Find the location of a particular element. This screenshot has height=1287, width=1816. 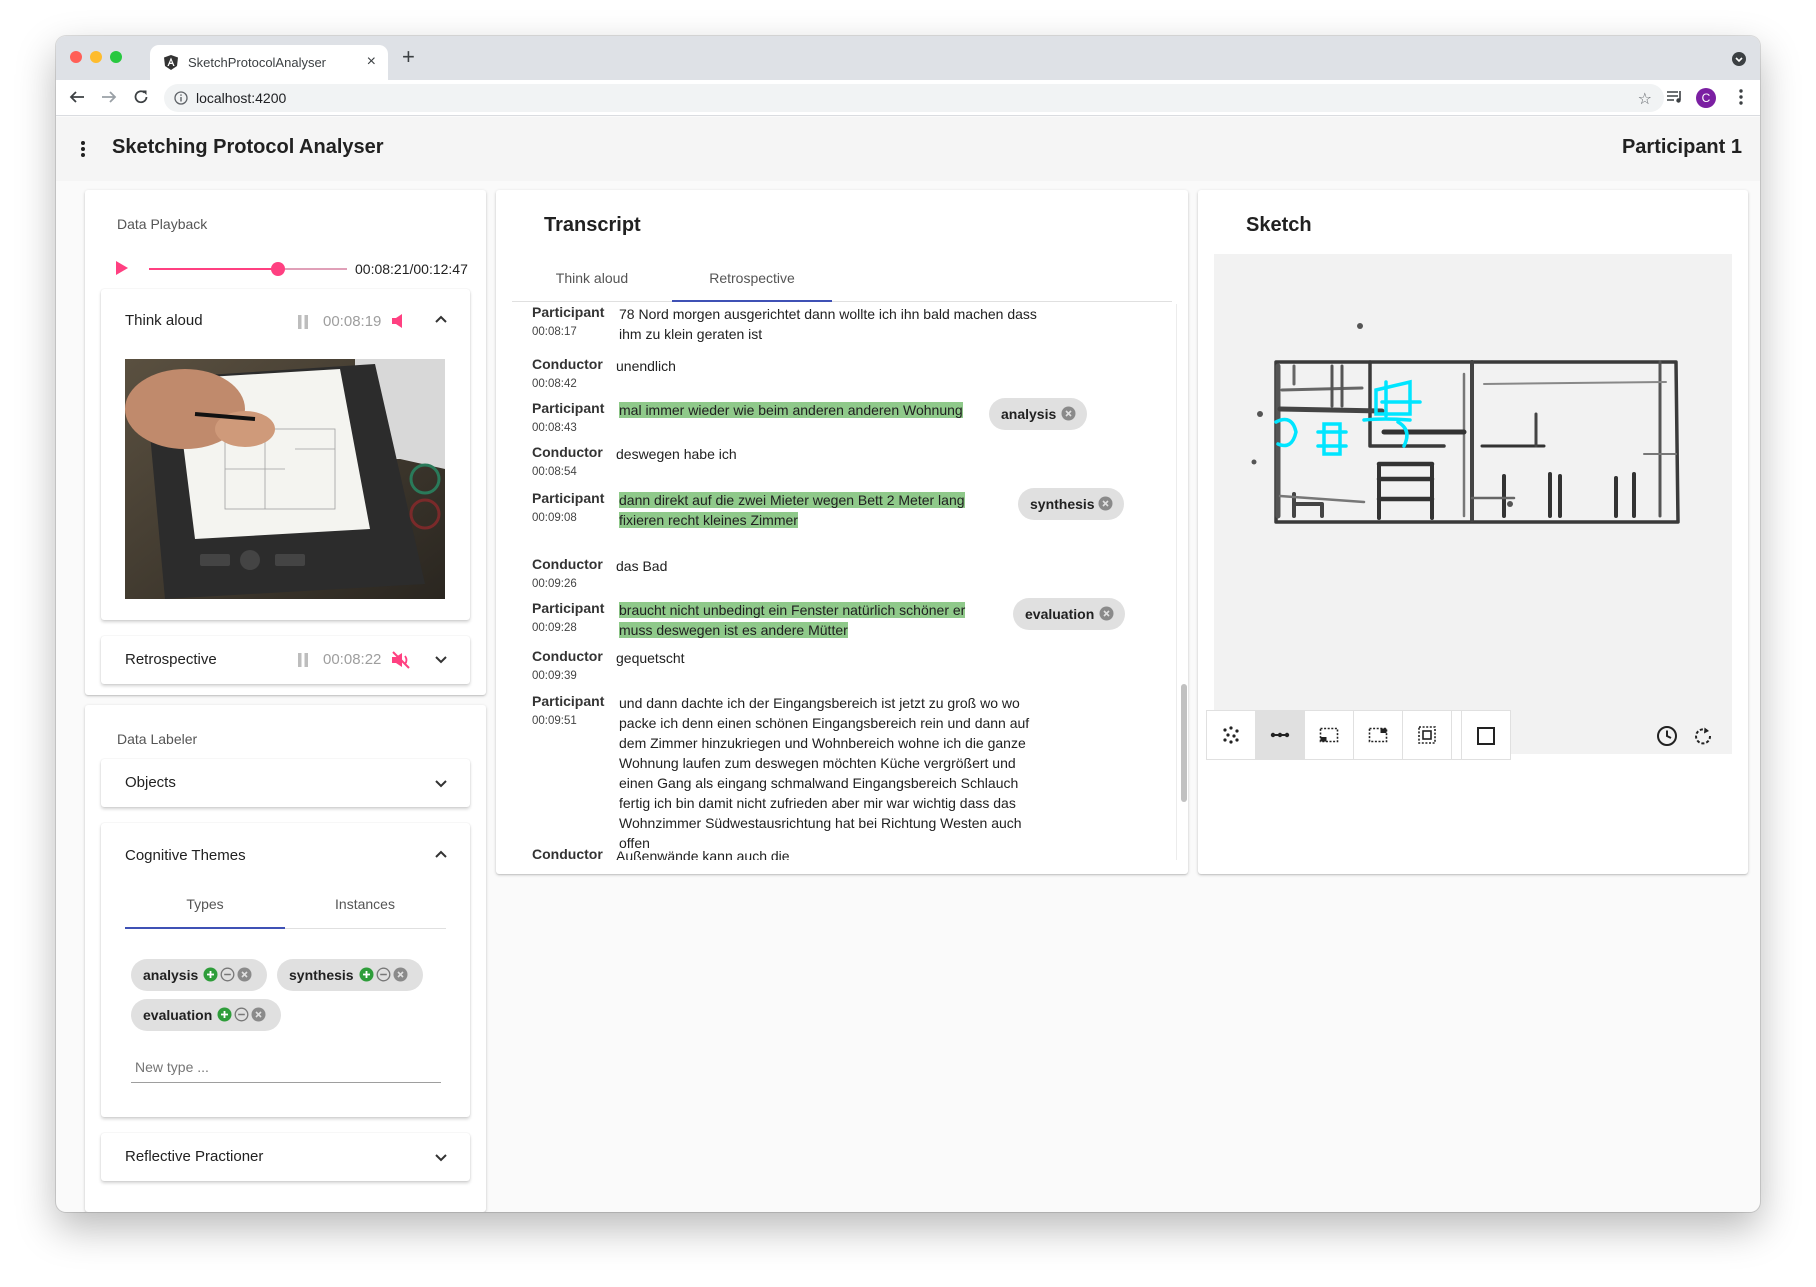

tab-retrospective: Retrospective is located at coordinates (752, 278).